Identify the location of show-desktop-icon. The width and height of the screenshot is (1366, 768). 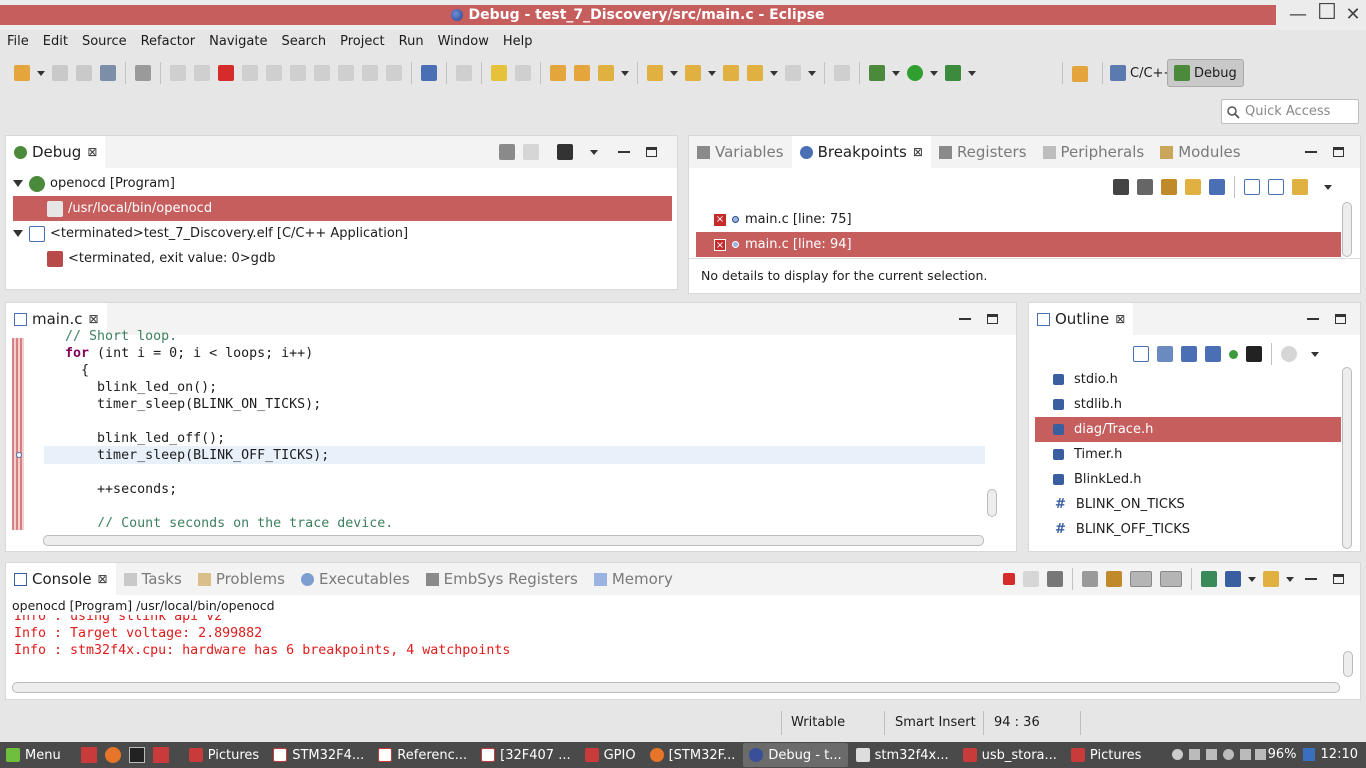
(88, 755).